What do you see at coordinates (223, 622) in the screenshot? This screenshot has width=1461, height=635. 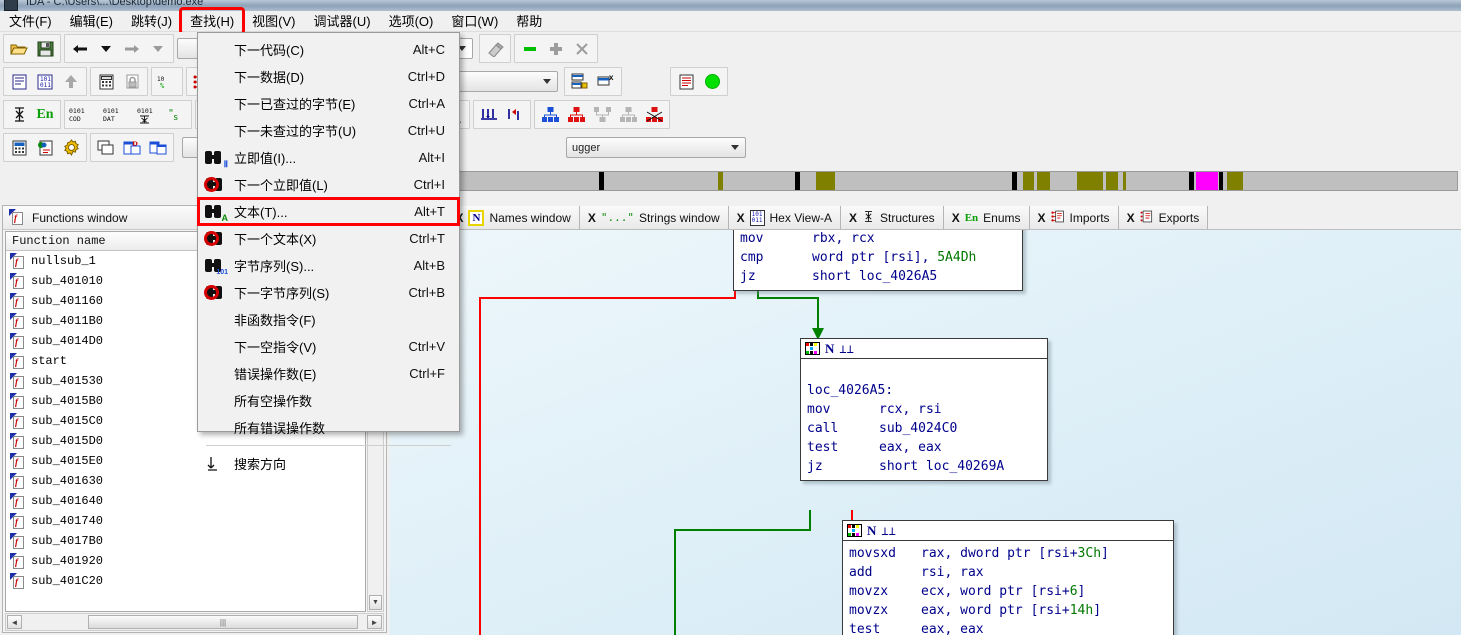 I see `hscroll-thumb: |||` at bounding box center [223, 622].